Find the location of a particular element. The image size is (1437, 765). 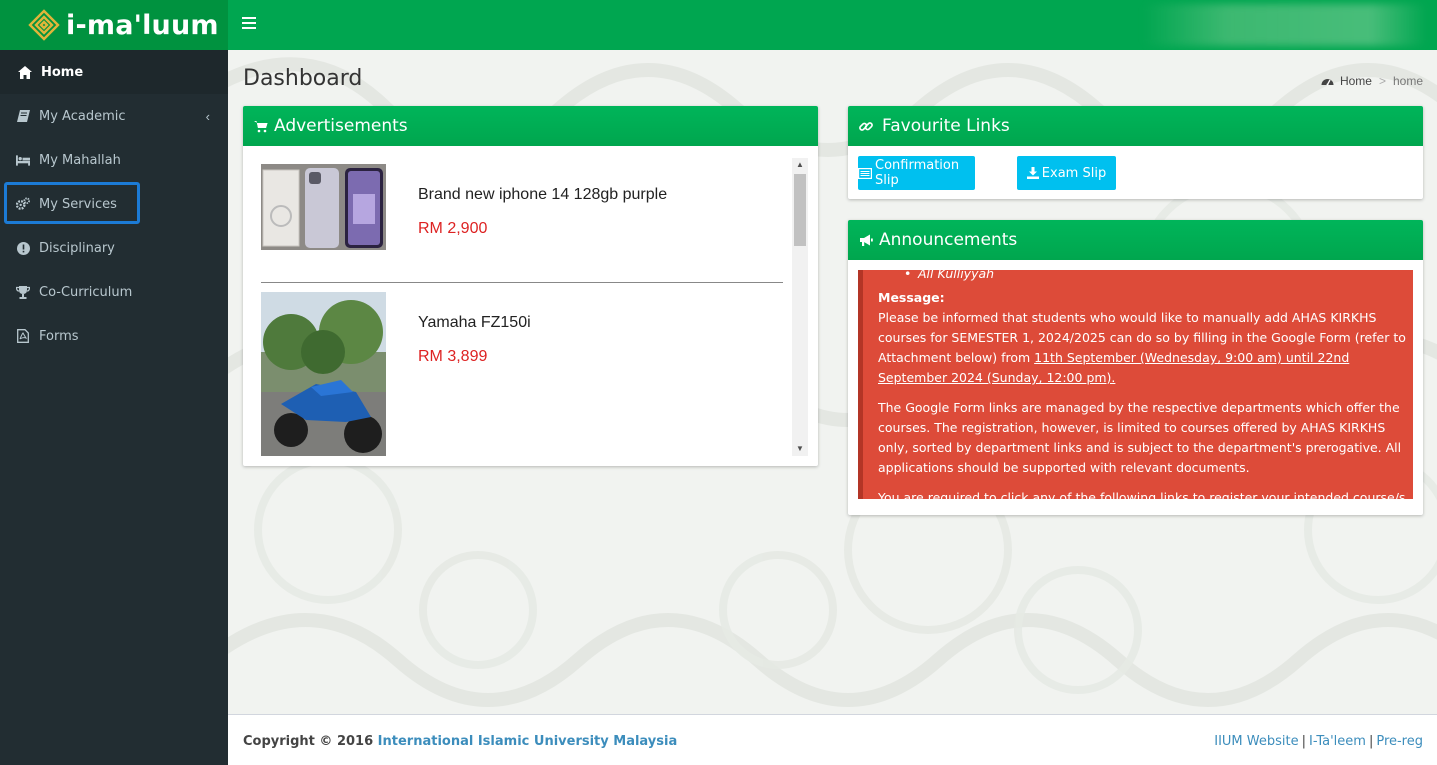

sidebar-item-label: My Academic is located at coordinates (82, 116).